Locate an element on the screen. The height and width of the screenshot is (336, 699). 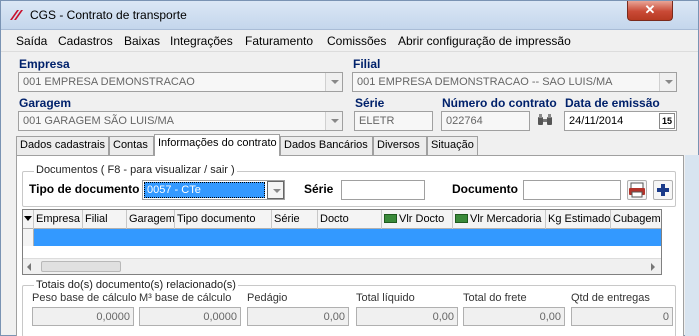
printer-icon is located at coordinates (637, 190).